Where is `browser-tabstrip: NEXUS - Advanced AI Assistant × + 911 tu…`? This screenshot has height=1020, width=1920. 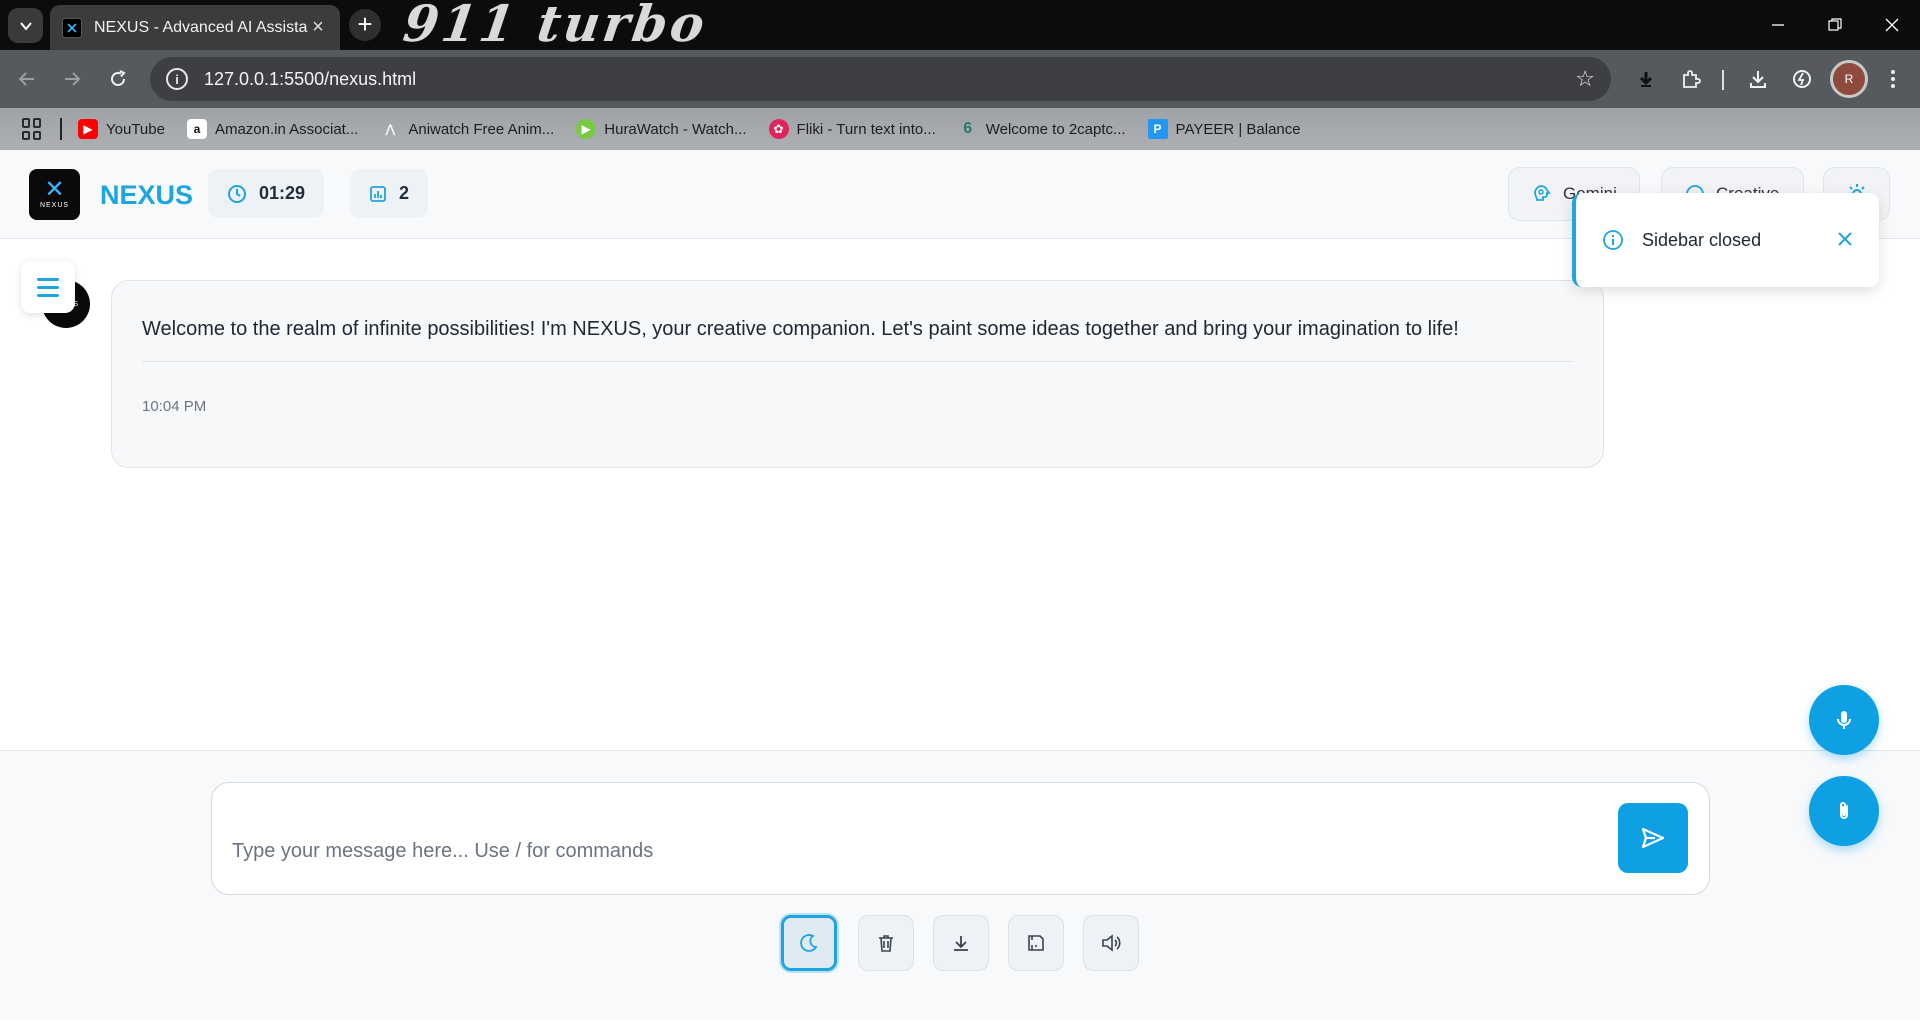
browser-tabstrip: NEXUS - Advanced AI Assistant × + 911 tu… is located at coordinates (960, 26).